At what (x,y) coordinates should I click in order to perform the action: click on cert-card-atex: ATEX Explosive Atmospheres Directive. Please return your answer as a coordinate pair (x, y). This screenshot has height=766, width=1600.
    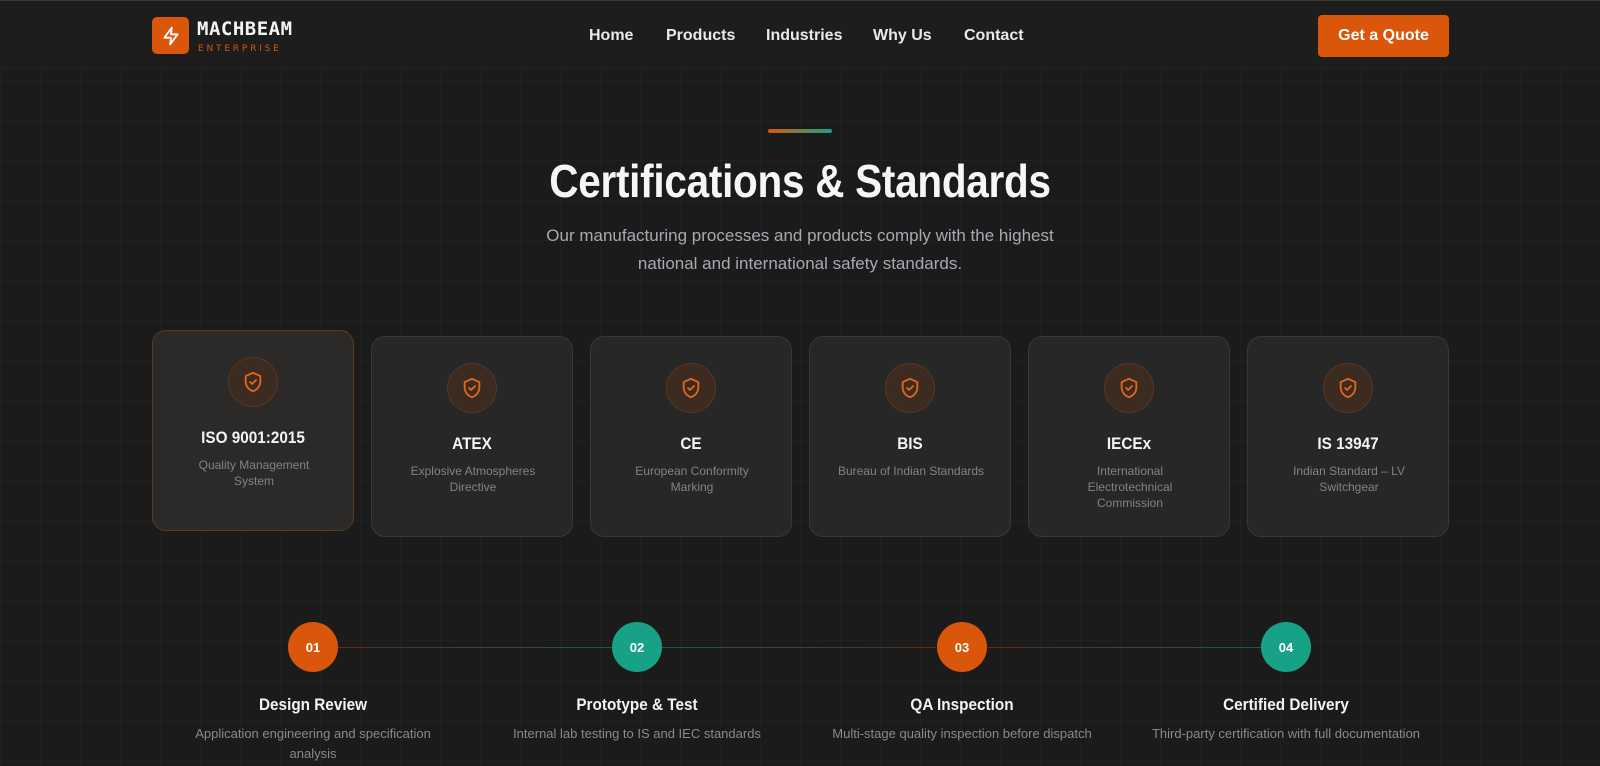
    Looking at the image, I should click on (472, 436).